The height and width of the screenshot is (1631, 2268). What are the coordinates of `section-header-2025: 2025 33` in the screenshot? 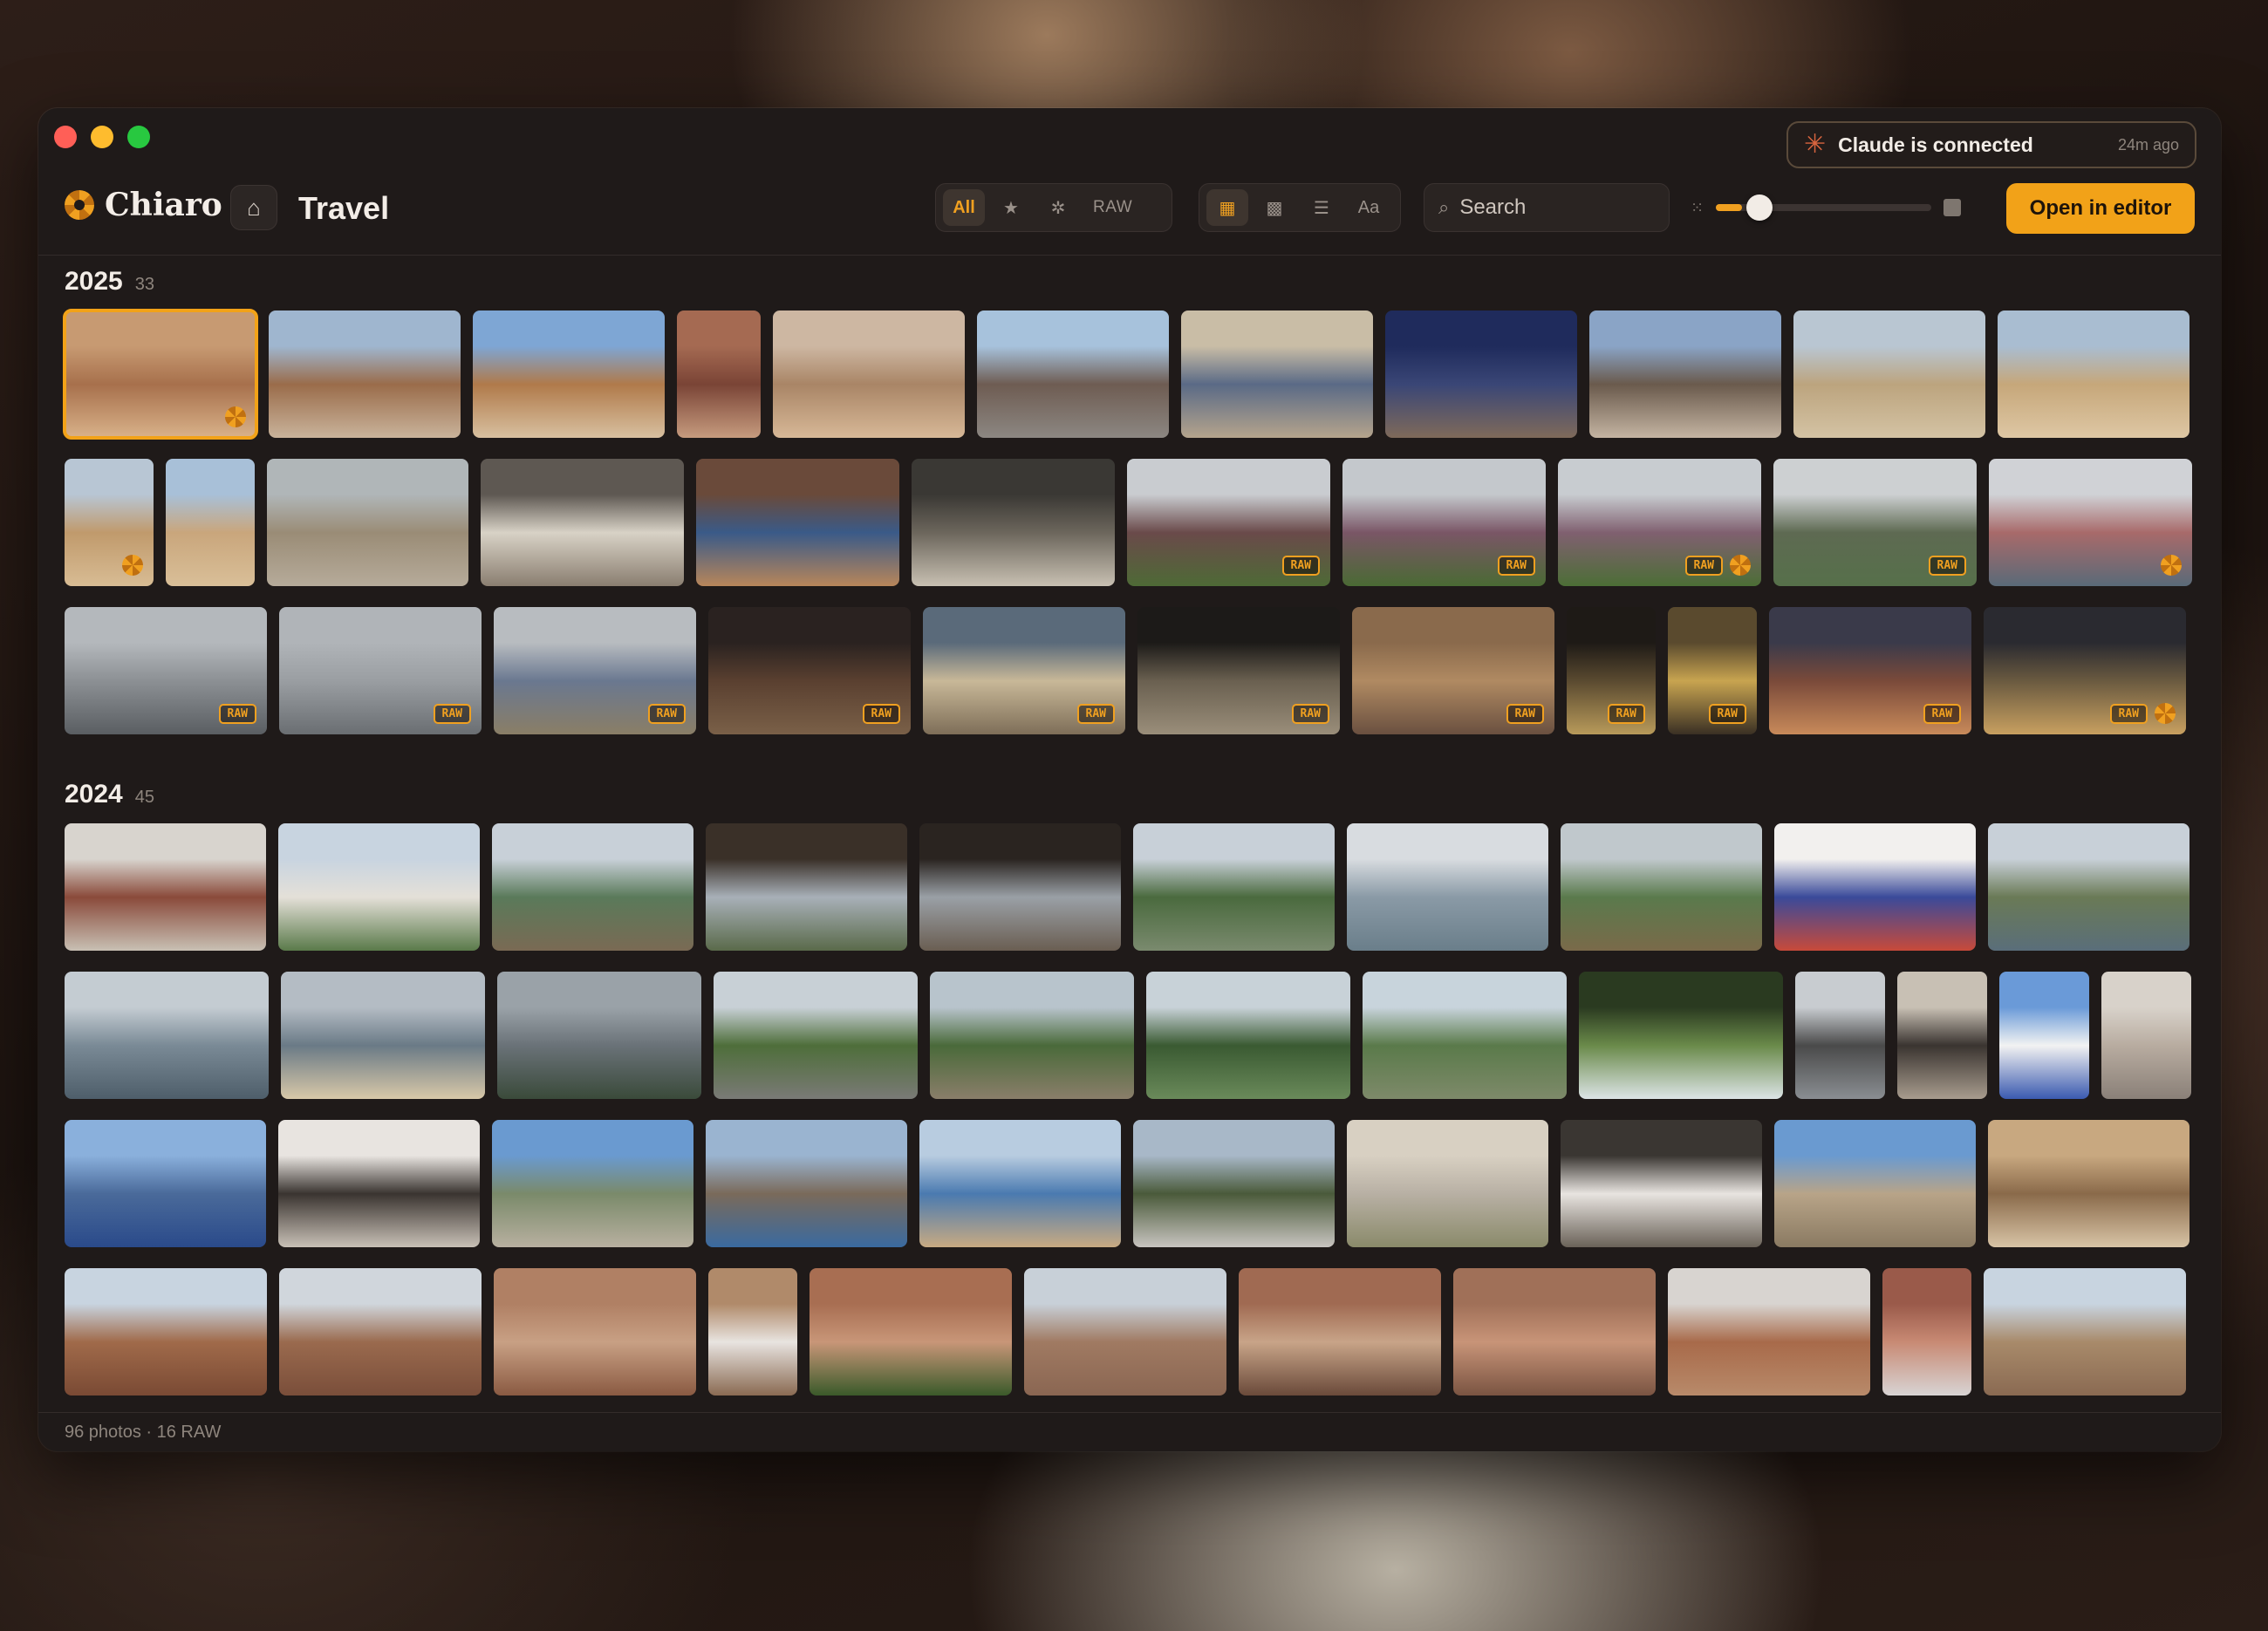 It's located at (109, 282).